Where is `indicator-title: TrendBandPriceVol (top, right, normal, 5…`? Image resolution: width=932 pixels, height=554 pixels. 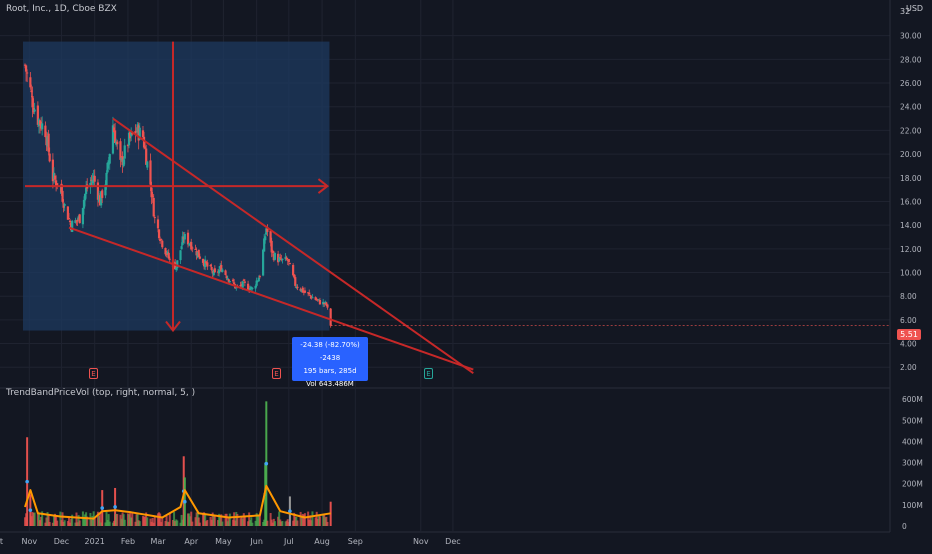
indicator-title: TrendBandPriceVol (top, right, normal, 5… is located at coordinates (100, 393).